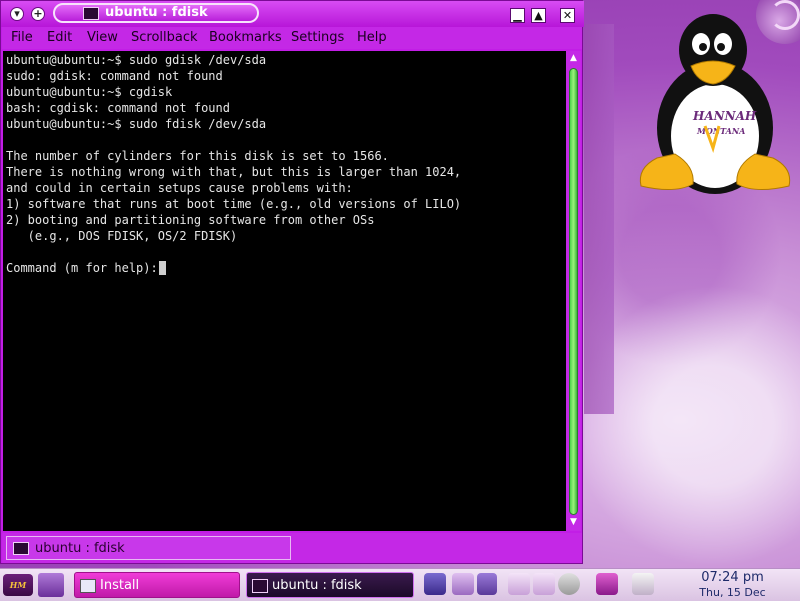 Image resolution: width=800 pixels, height=601 pixels. Describe the element at coordinates (18, 585) in the screenshot. I see `start-menu-button: HM` at that location.